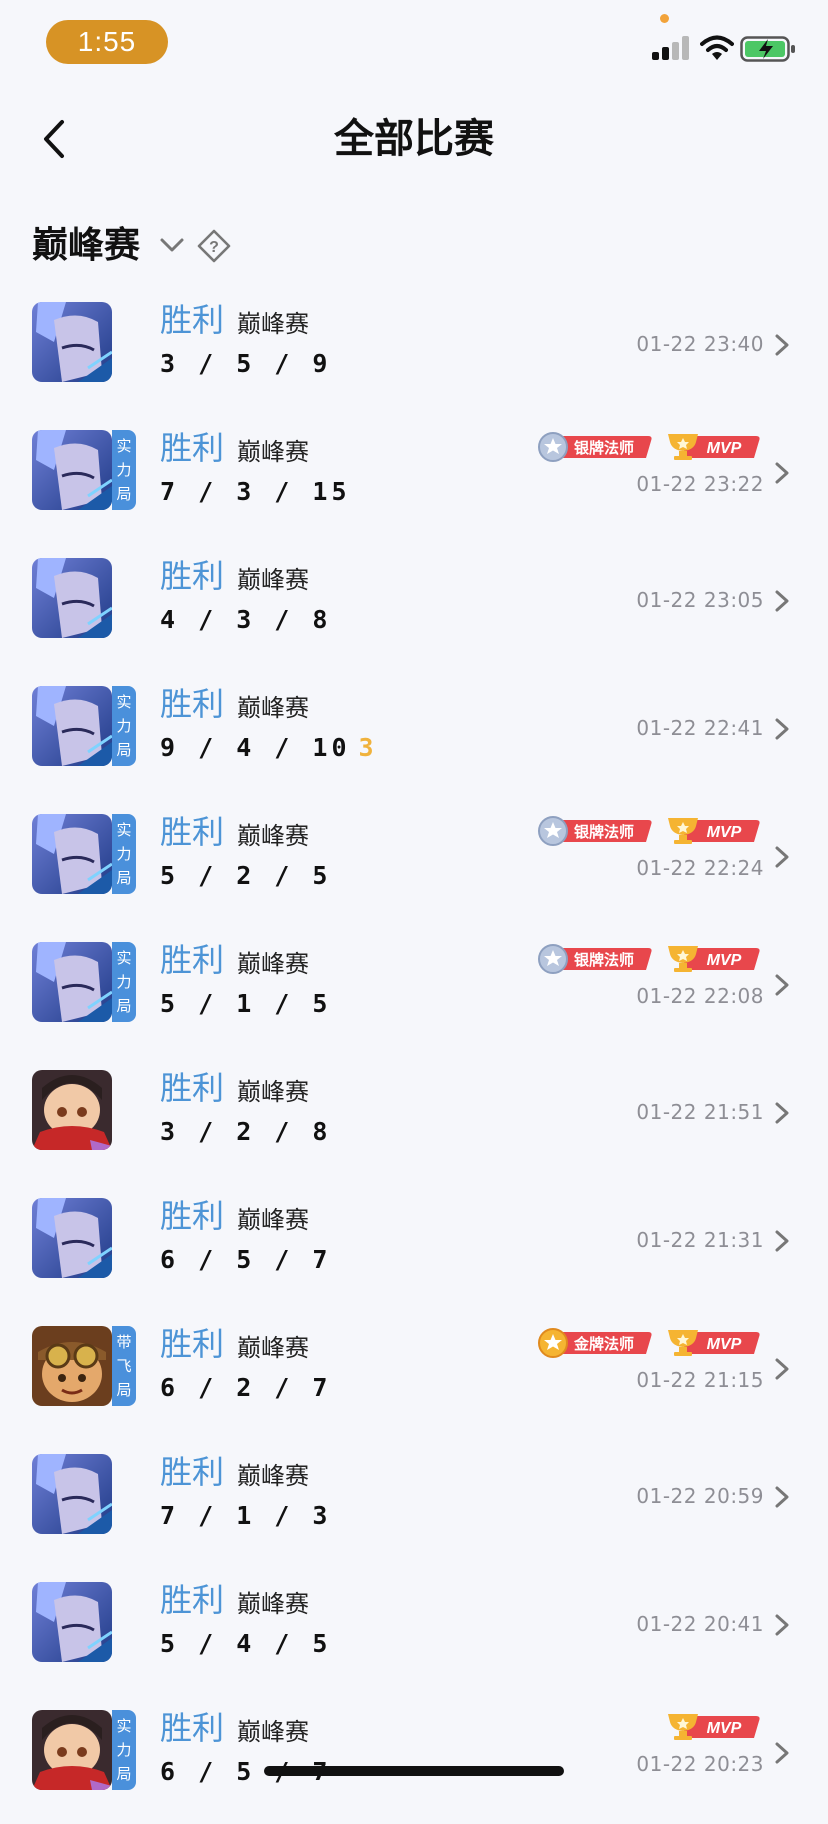 Image resolution: width=828 pixels, height=1824 pixels. What do you see at coordinates (414, 1760) in the screenshot?
I see `match-row: 实力局胜利 巅峰赛 6 / 5 / 7 MVP 01-22 20:23` at bounding box center [414, 1760].